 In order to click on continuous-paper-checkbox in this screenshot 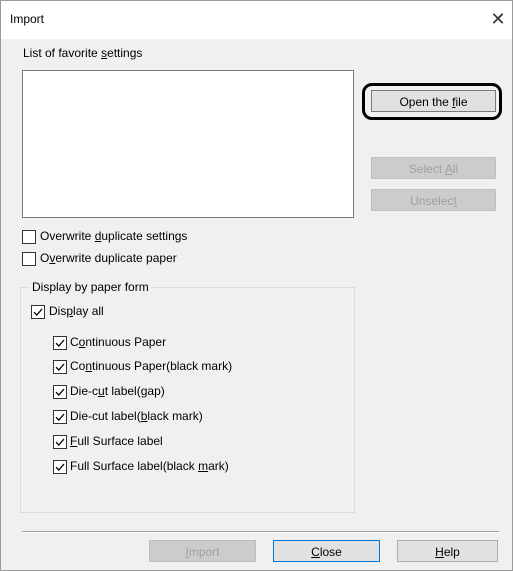, I will do `click(60, 343)`.